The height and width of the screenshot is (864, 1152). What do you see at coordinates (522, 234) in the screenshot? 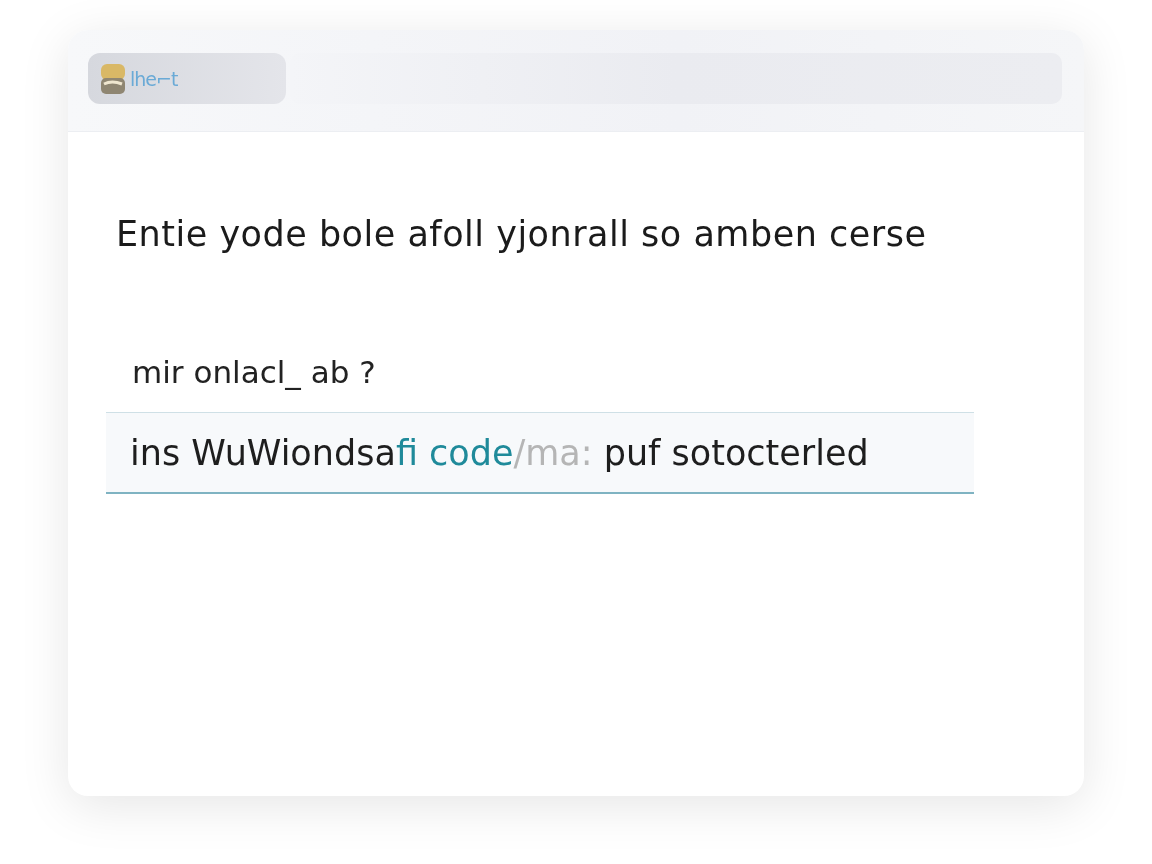
I see `question-text: Entie yode bole afoll yjonrall so amben cerse` at bounding box center [522, 234].